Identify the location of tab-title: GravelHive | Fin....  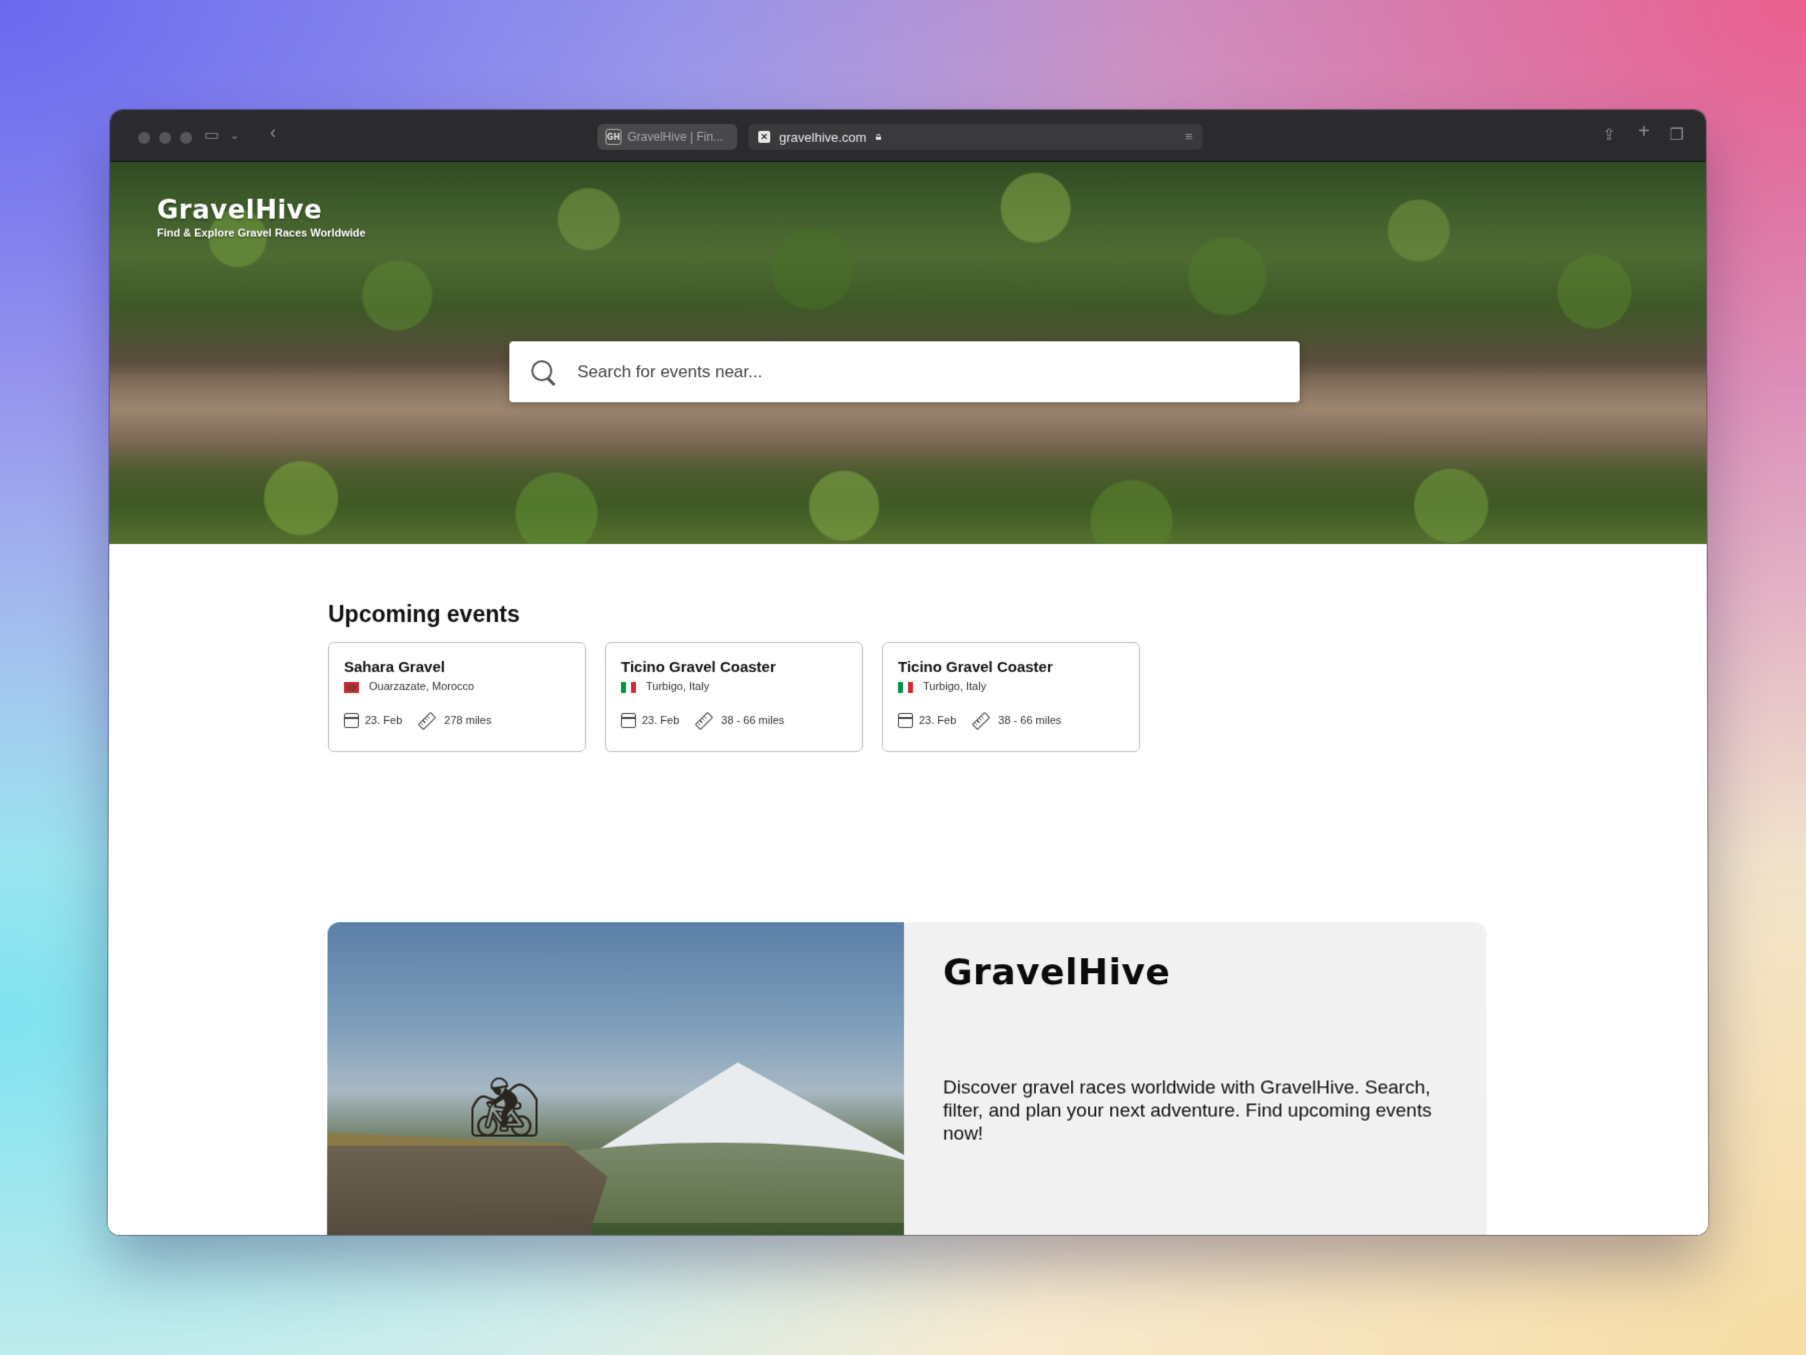
(675, 136).